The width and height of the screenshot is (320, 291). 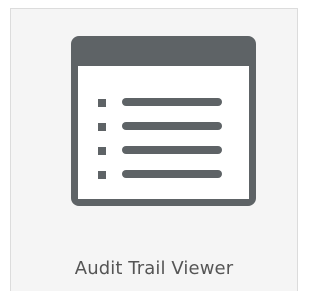 I want to click on tile-label: Audit Trail Viewer, so click(x=154, y=268).